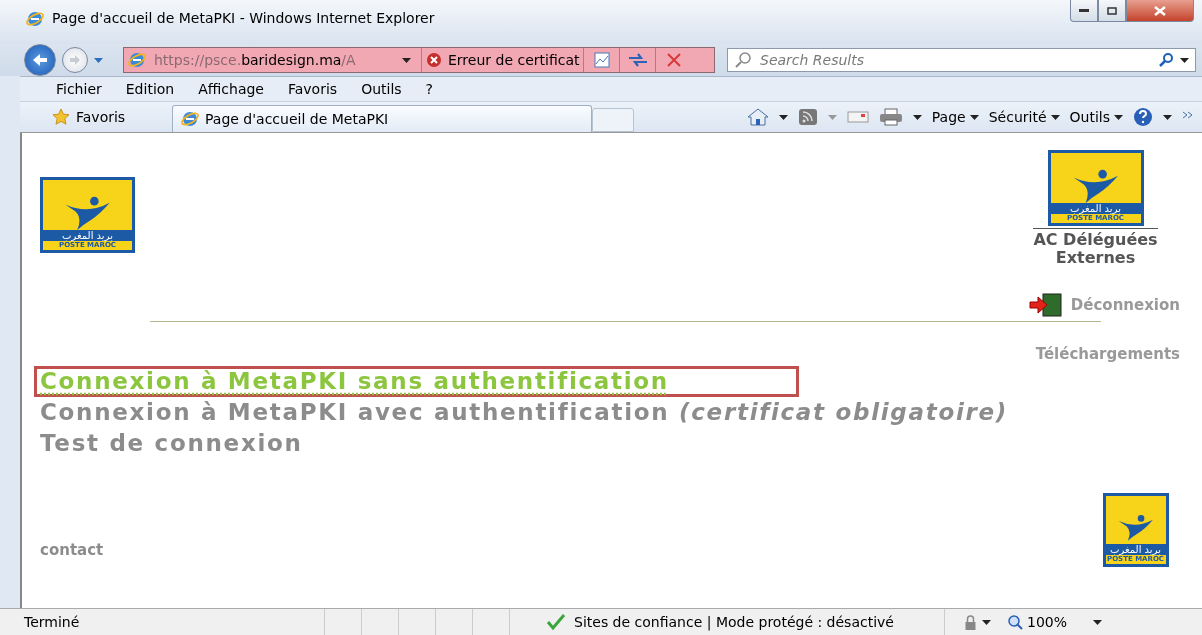  Describe the element at coordinates (1095, 258) in the screenshot. I see `site-title: Externes` at that location.